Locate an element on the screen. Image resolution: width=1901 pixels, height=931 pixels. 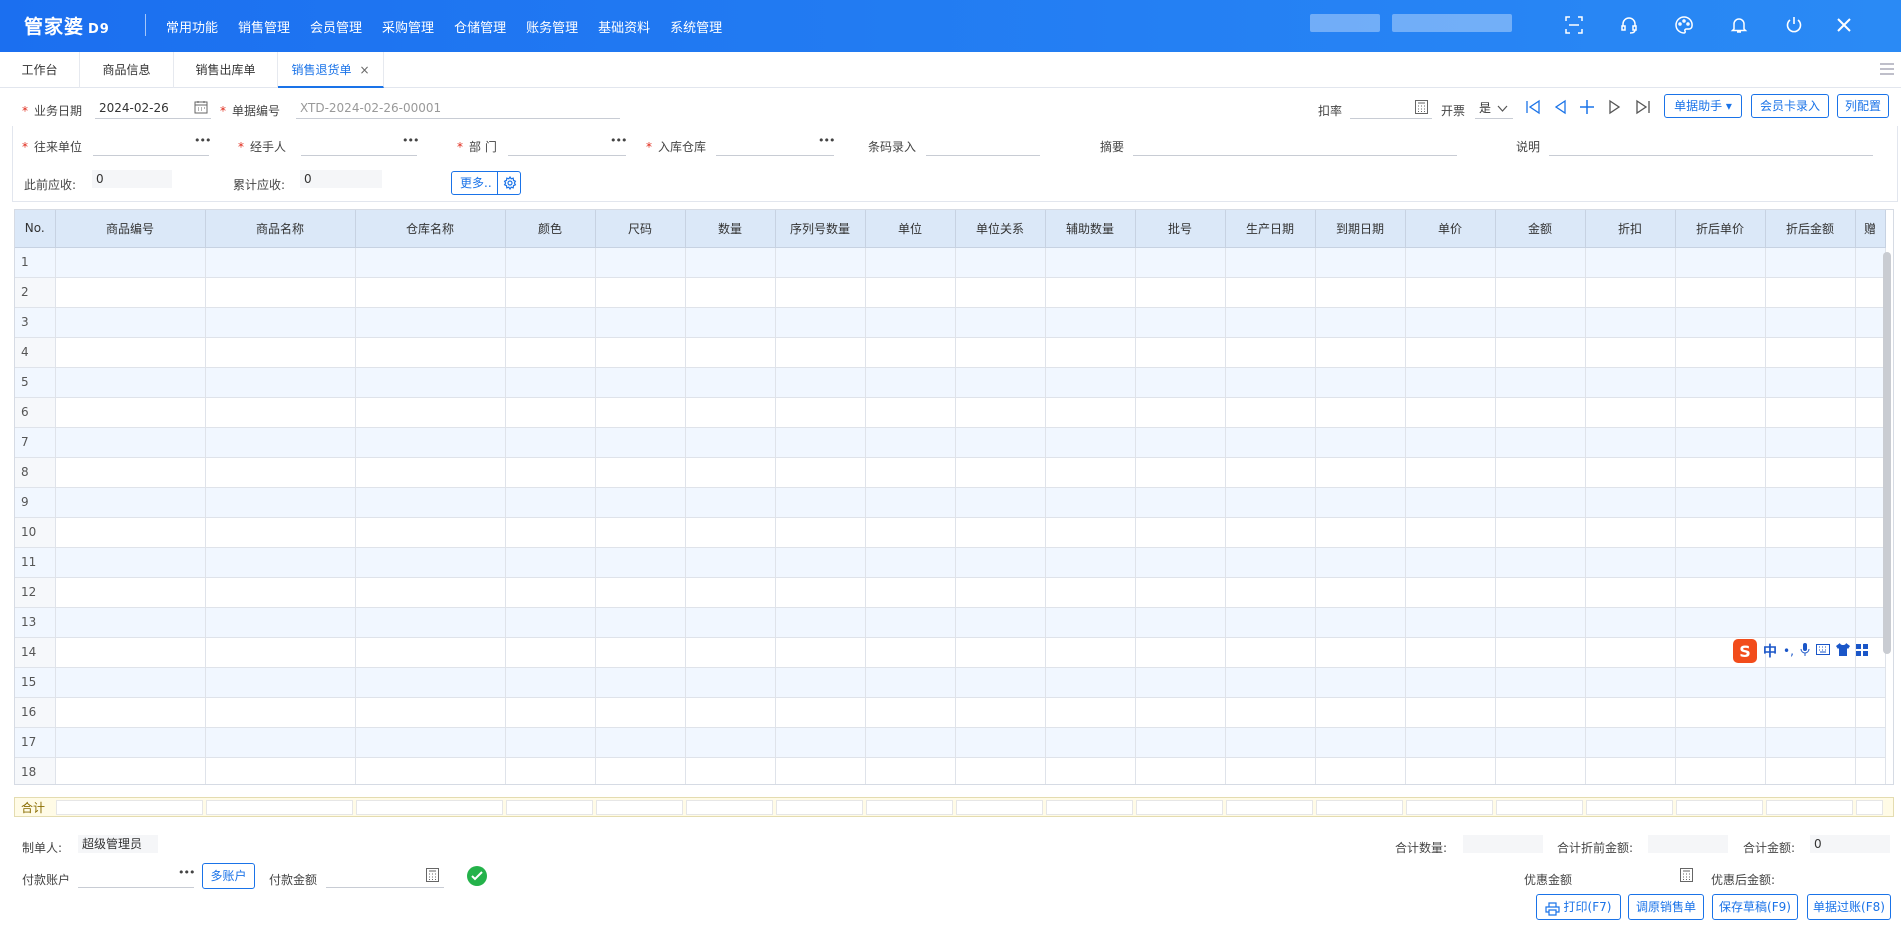
grid-header-cell: 单价 is located at coordinates (1450, 229).